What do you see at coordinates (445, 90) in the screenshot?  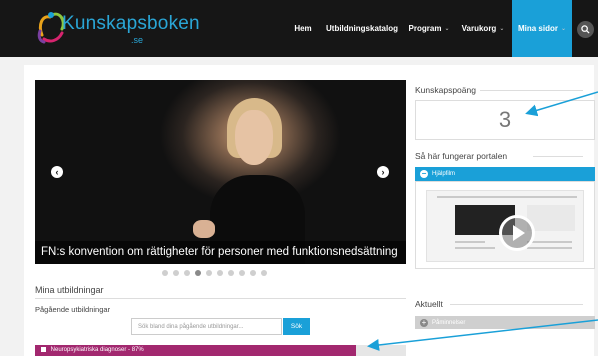 I see `knowledge-points-heading: Kunskapspoäng` at bounding box center [445, 90].